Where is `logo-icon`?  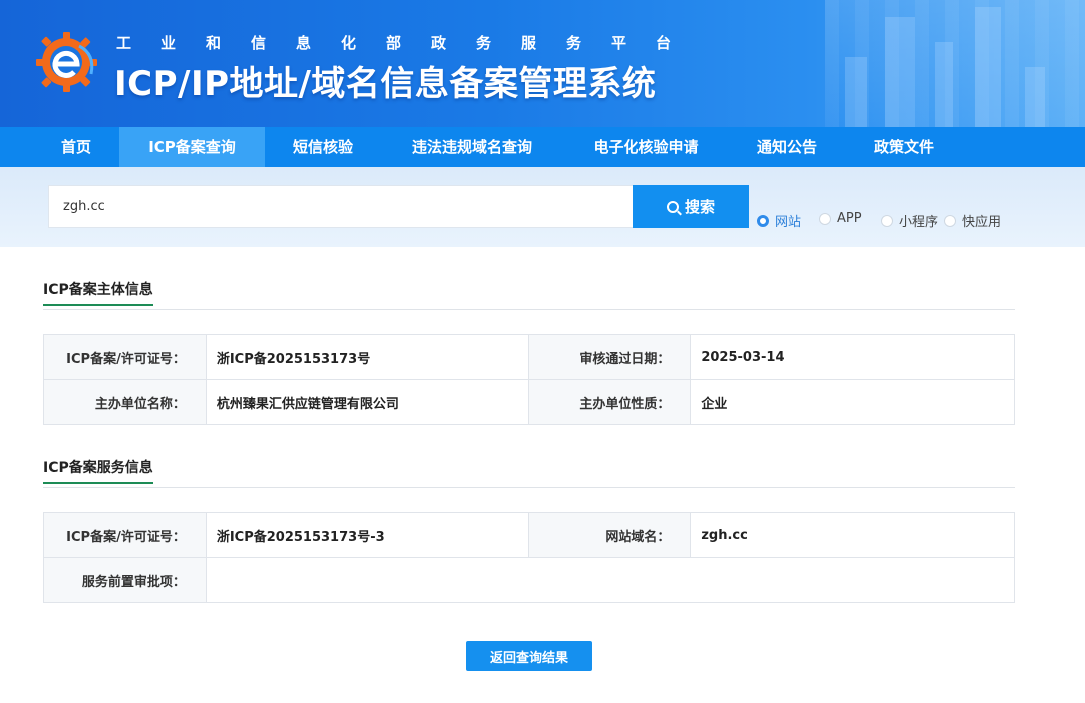
logo-icon is located at coordinates (66, 62).